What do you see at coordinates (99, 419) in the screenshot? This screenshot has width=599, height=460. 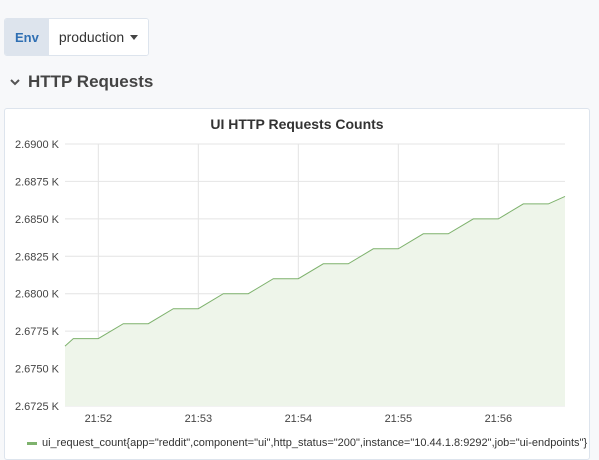 I see `x-tick-label: 21:52` at bounding box center [99, 419].